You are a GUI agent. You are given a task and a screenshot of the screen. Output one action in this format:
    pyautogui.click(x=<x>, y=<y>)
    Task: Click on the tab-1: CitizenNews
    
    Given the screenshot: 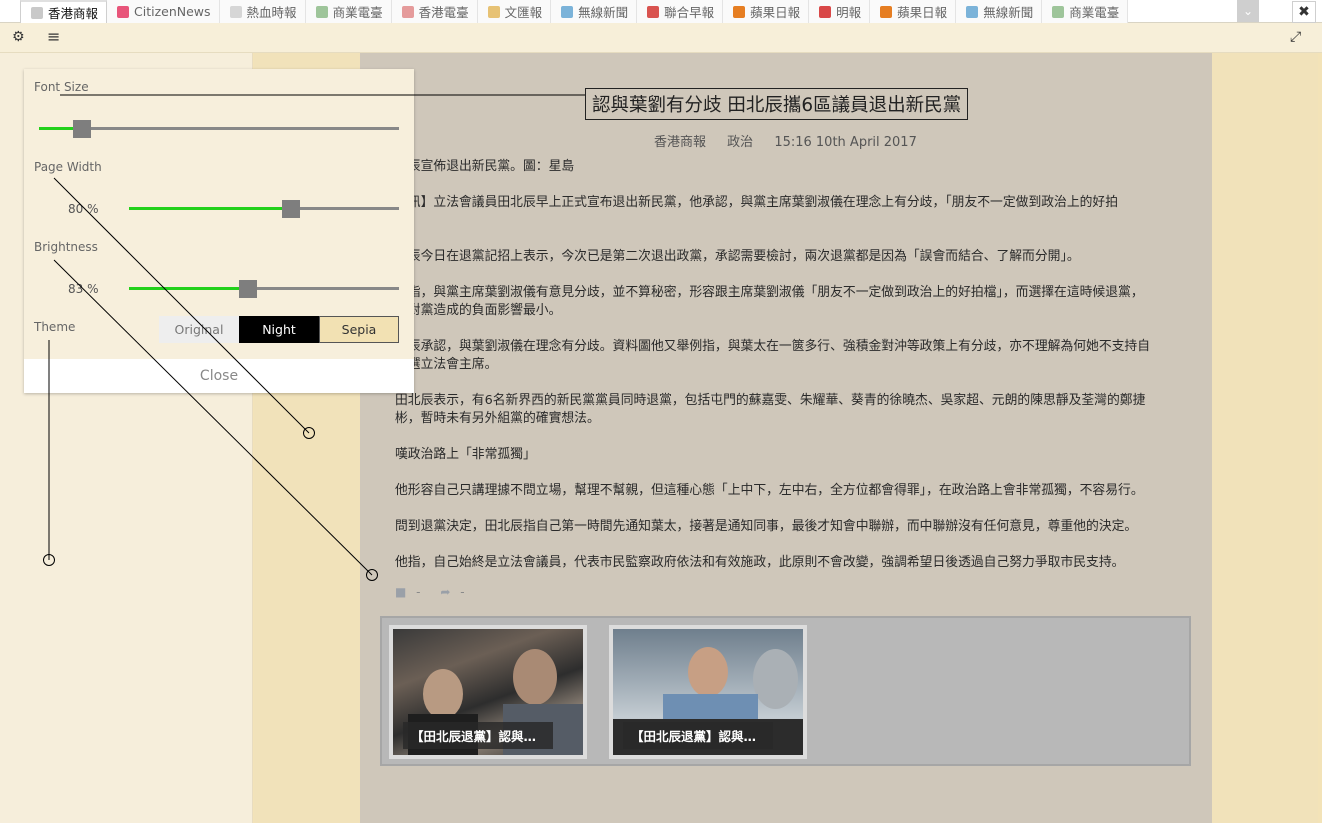 What is the action you would take?
    pyautogui.click(x=163, y=11)
    